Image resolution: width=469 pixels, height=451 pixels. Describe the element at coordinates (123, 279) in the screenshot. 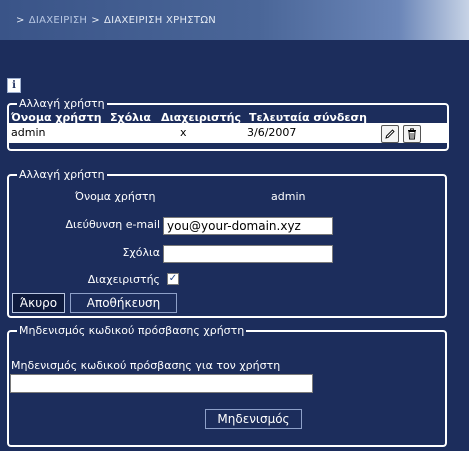

I see `admin-label: Διαχειριστής` at that location.